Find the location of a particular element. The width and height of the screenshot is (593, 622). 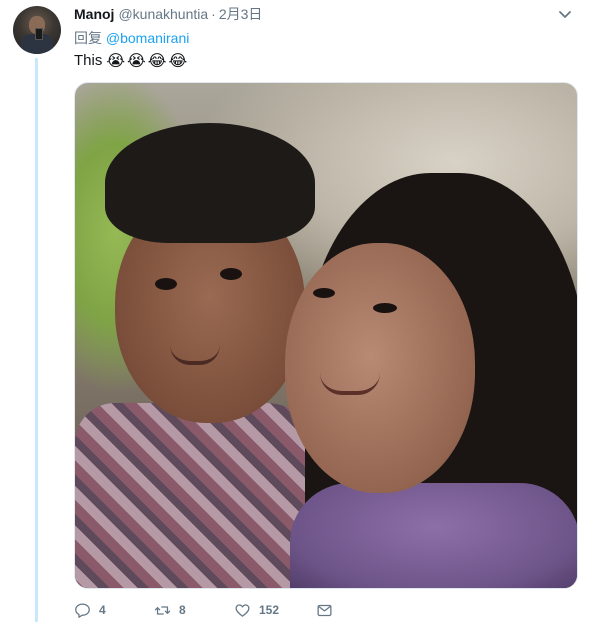

tweet-time: 2月3日 is located at coordinates (241, 14).